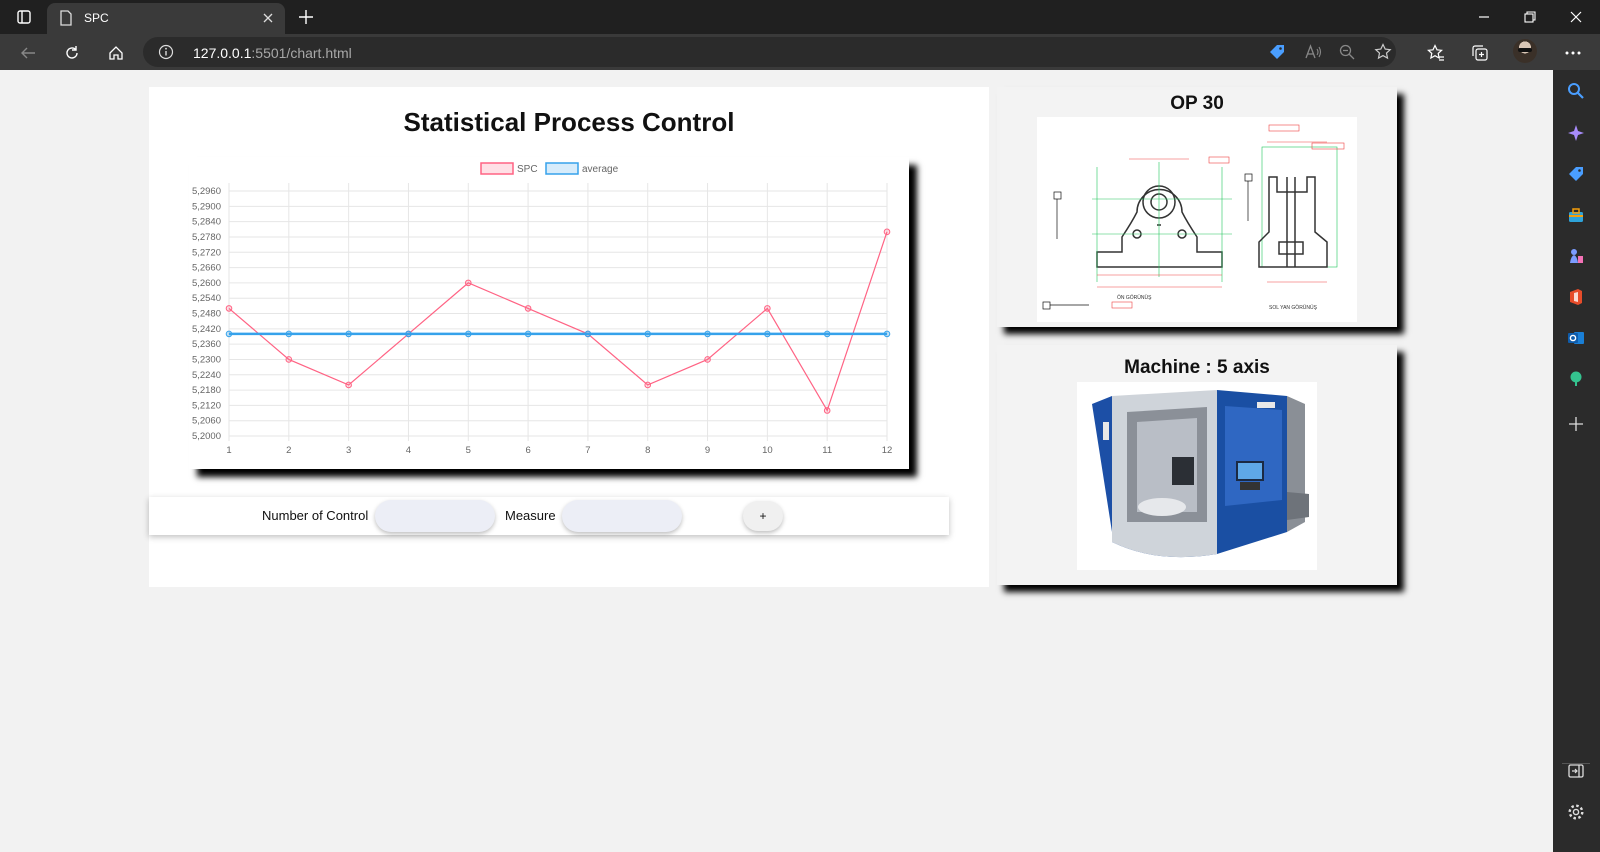 The image size is (1600, 852). I want to click on sidebar-outlook-button, so click(1576, 338).